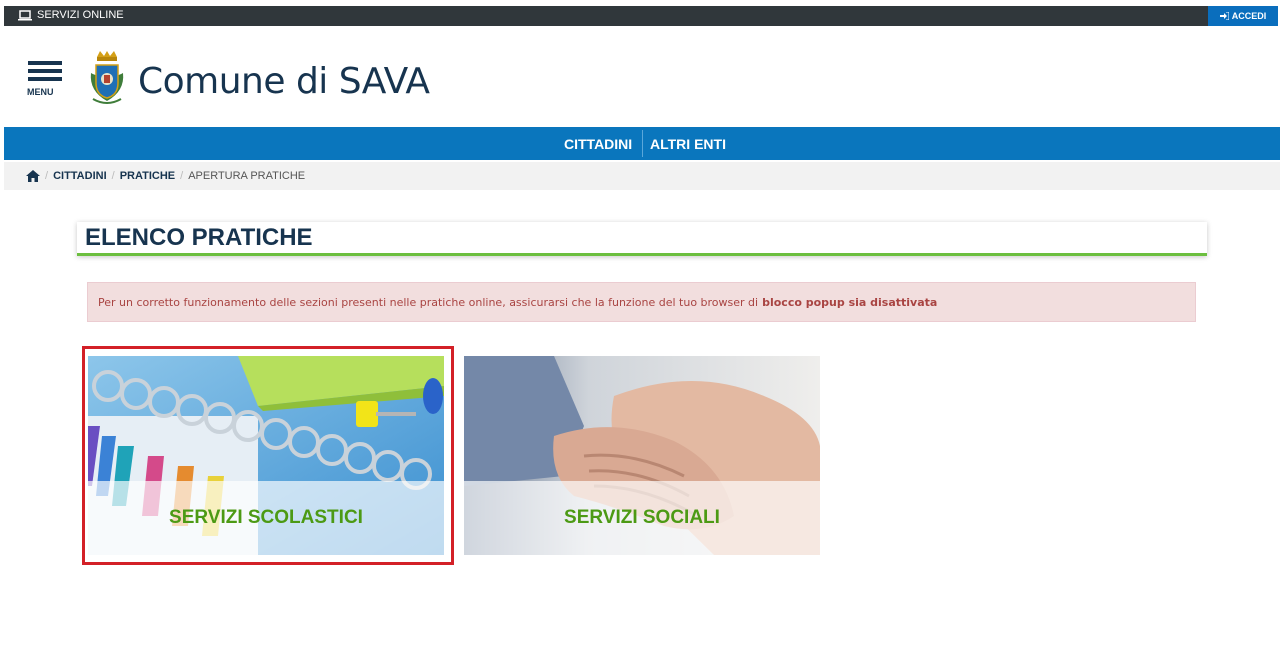  What do you see at coordinates (598, 143) in the screenshot?
I see `nav-item-cittadini: CITTADINI` at bounding box center [598, 143].